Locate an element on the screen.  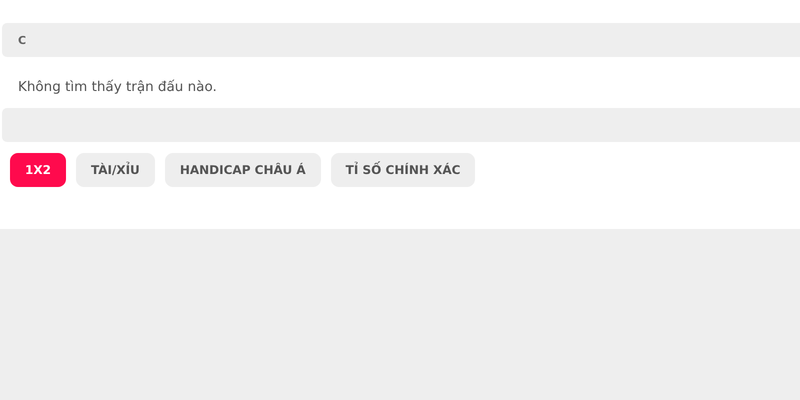
market-tab: TÀI/XỈU is located at coordinates (115, 170).